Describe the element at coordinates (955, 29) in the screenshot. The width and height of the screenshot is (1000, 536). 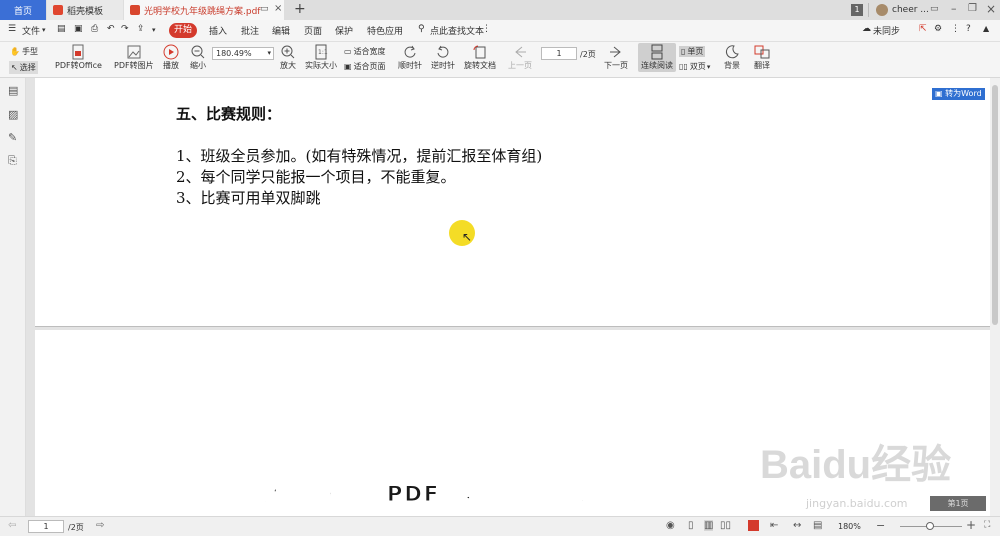
I see `more-dots-icon: ⋮` at that location.